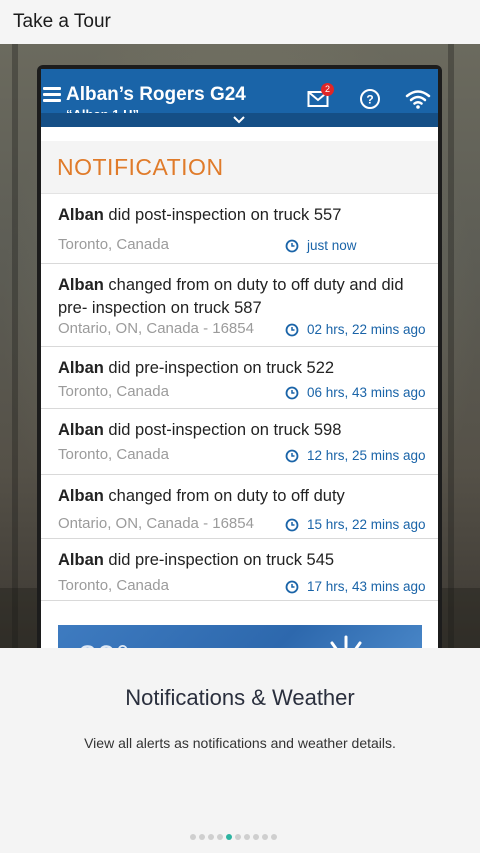 The width and height of the screenshot is (480, 853). I want to click on notification-time: 17 hrs, 43 mins ago, so click(355, 586).